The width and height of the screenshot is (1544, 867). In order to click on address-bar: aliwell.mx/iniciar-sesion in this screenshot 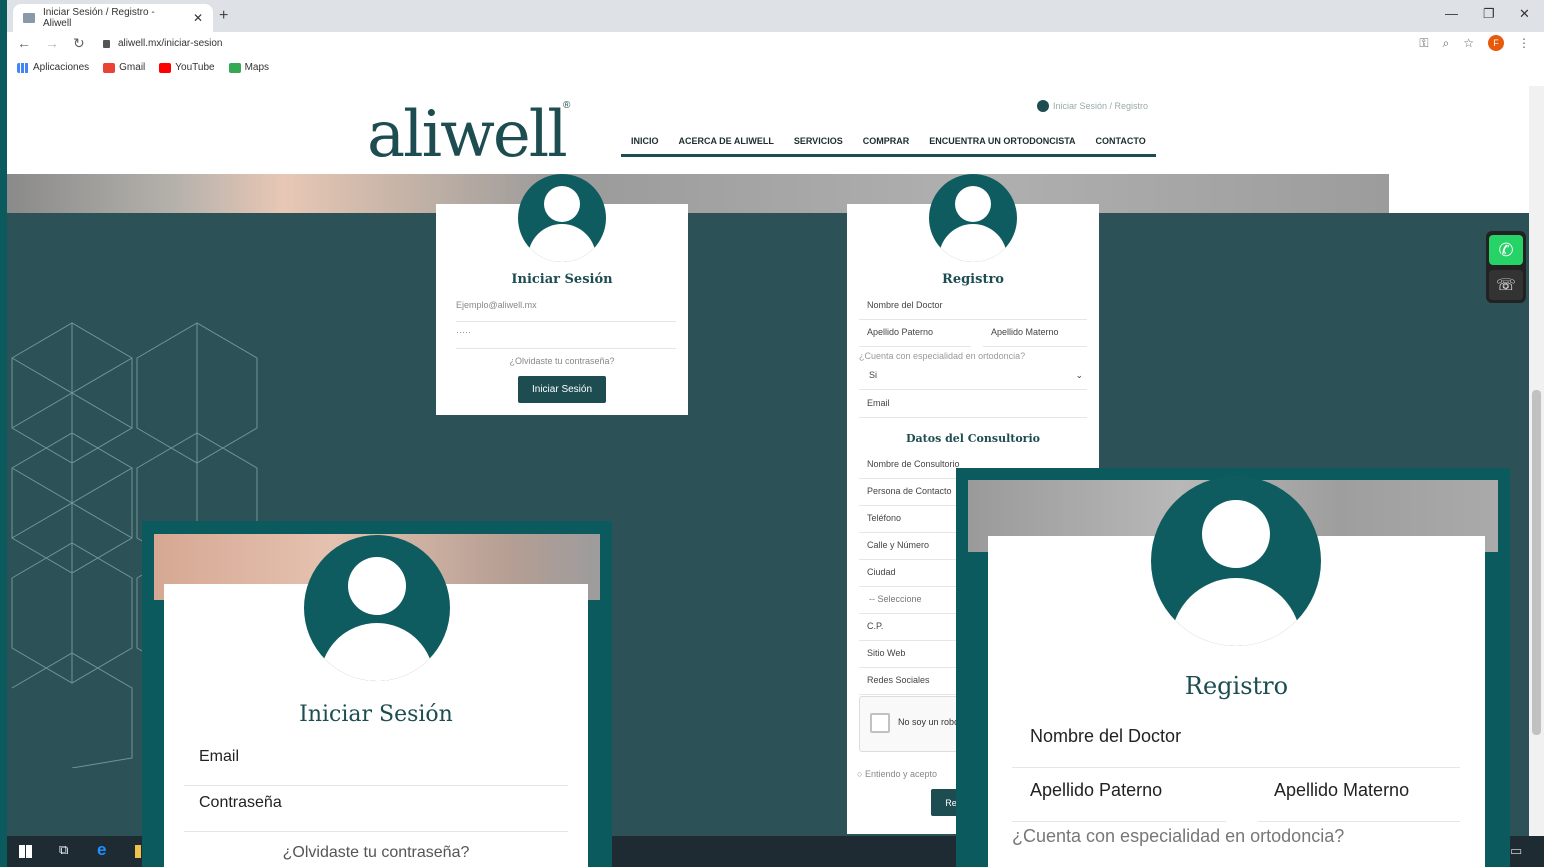, I will do `click(162, 43)`.